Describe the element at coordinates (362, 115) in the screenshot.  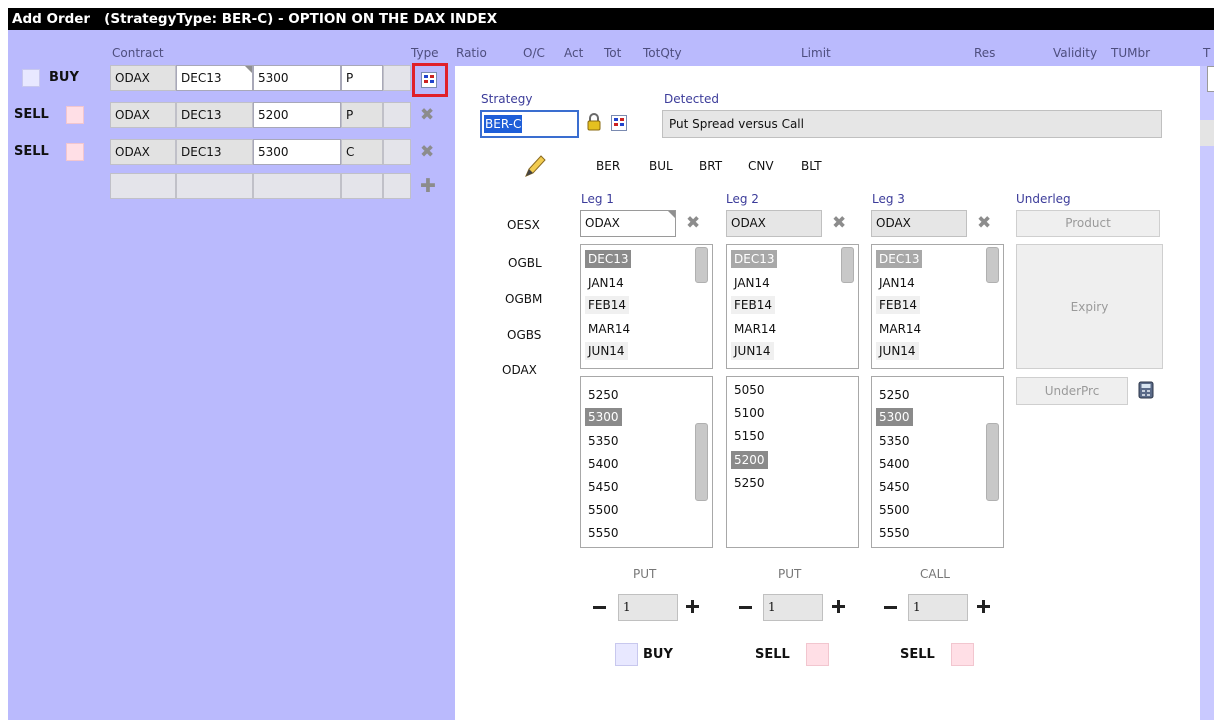
I see `row2-type: P` at that location.